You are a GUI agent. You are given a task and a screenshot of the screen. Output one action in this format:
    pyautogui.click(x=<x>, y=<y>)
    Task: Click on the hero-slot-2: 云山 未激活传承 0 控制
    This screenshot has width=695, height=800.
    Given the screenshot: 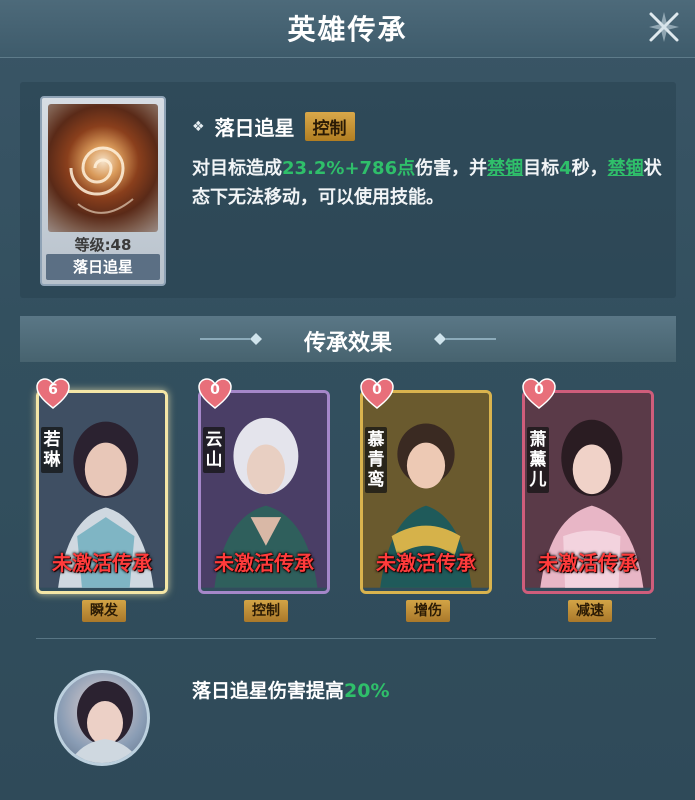 What is the action you would take?
    pyautogui.click(x=264, y=501)
    